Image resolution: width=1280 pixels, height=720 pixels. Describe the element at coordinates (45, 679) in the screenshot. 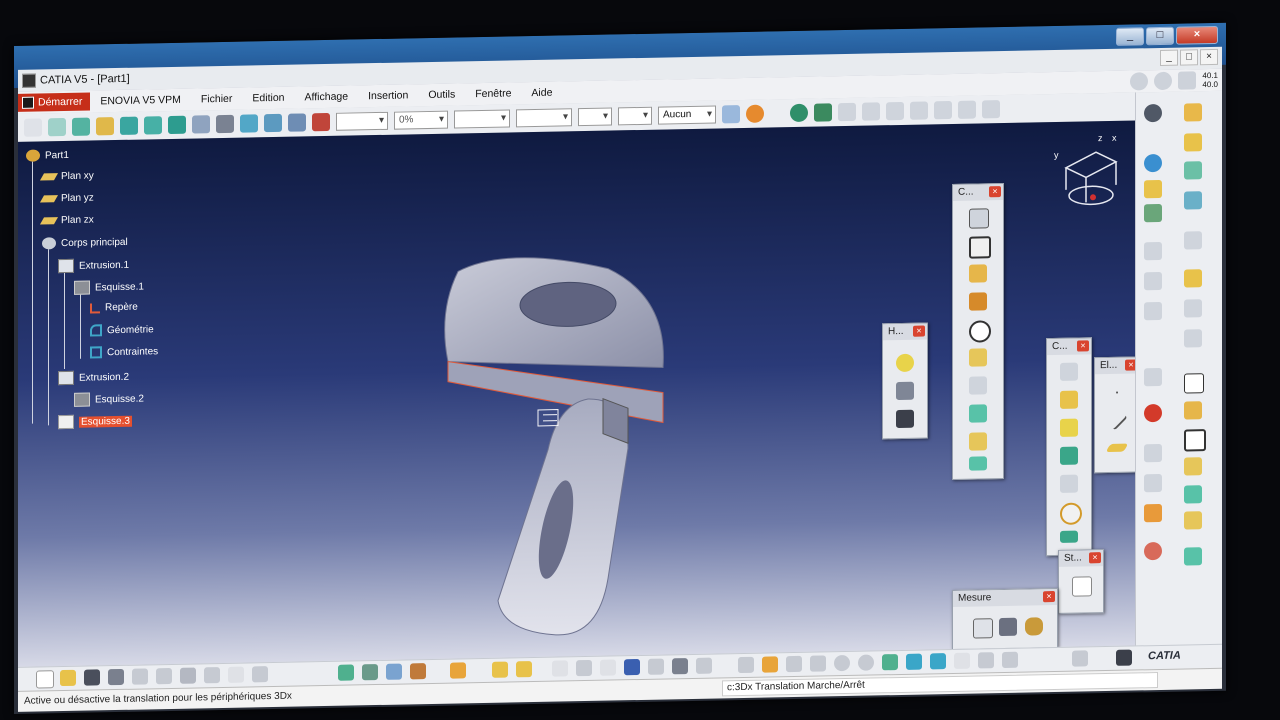

I see `new-file-icon` at that location.